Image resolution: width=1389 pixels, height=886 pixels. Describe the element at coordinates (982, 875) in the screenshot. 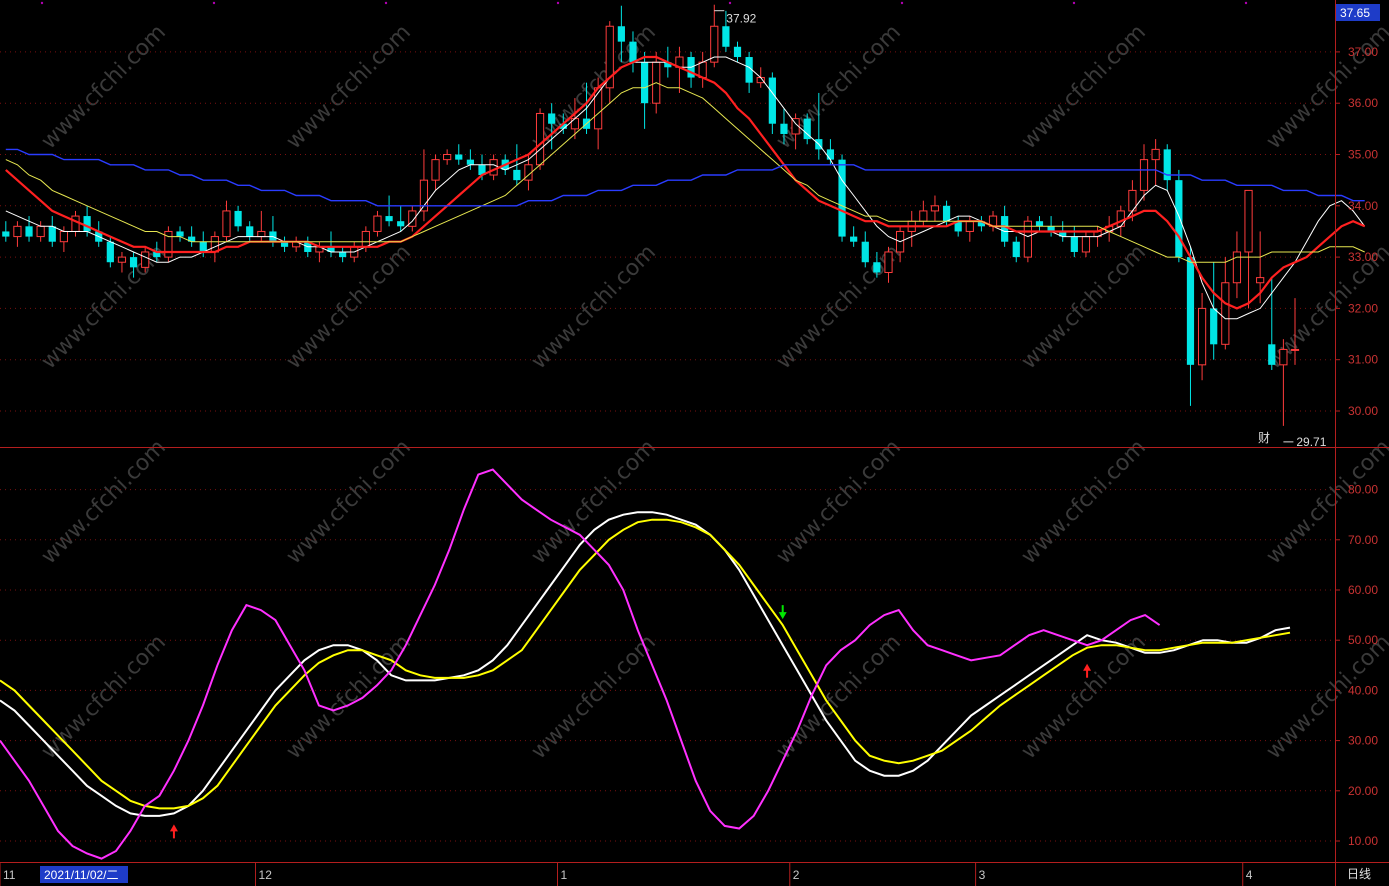

I see `month-label: 3` at that location.